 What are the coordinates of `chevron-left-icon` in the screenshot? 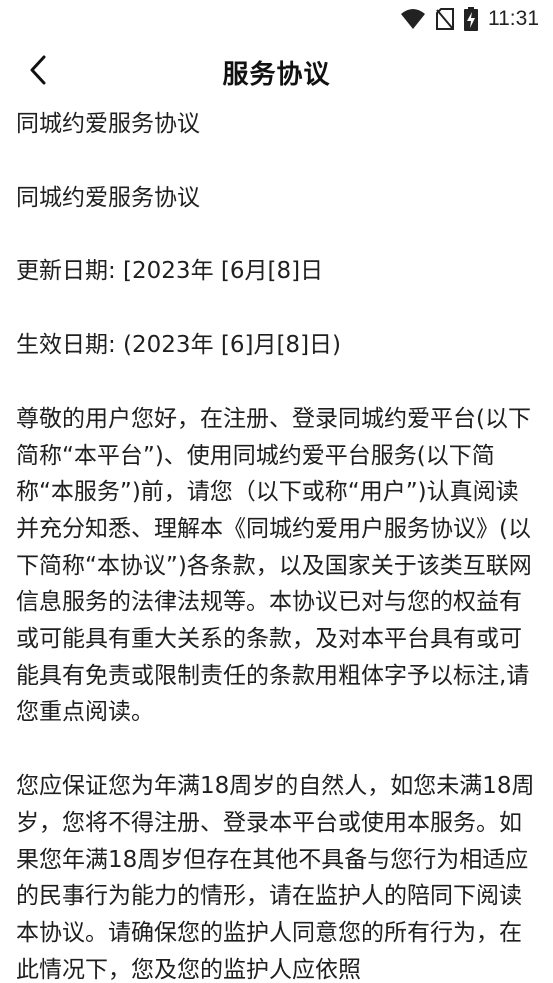 It's located at (38, 72).